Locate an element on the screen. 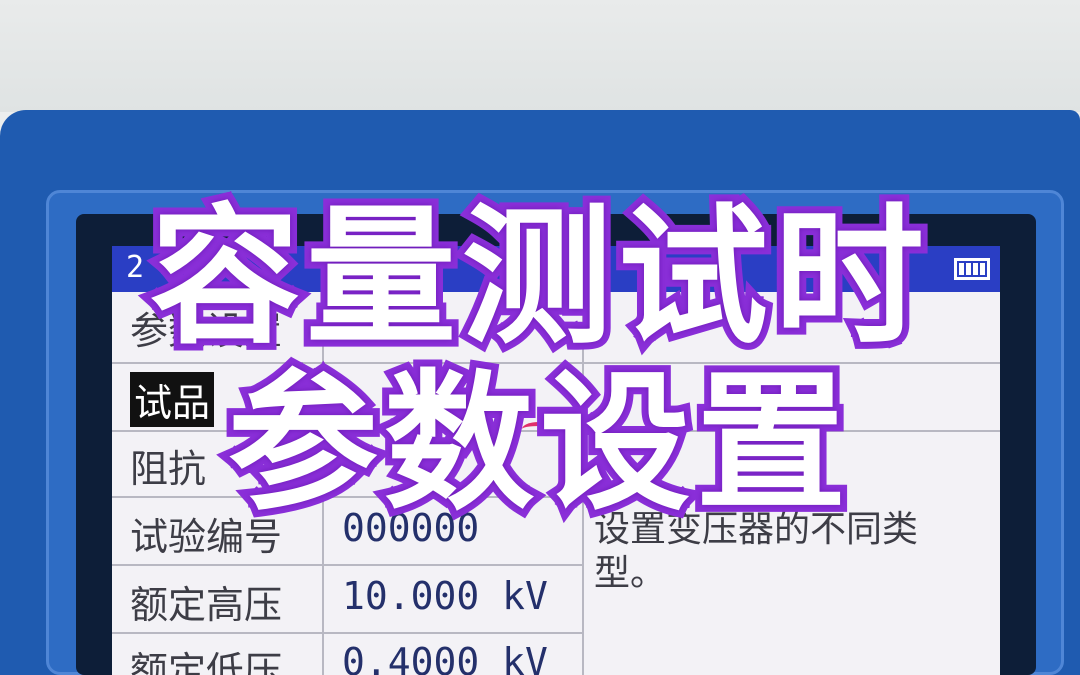 The height and width of the screenshot is (675, 1080). row-value-rated-low-voltage: 0.4000 kV is located at coordinates (445, 657).